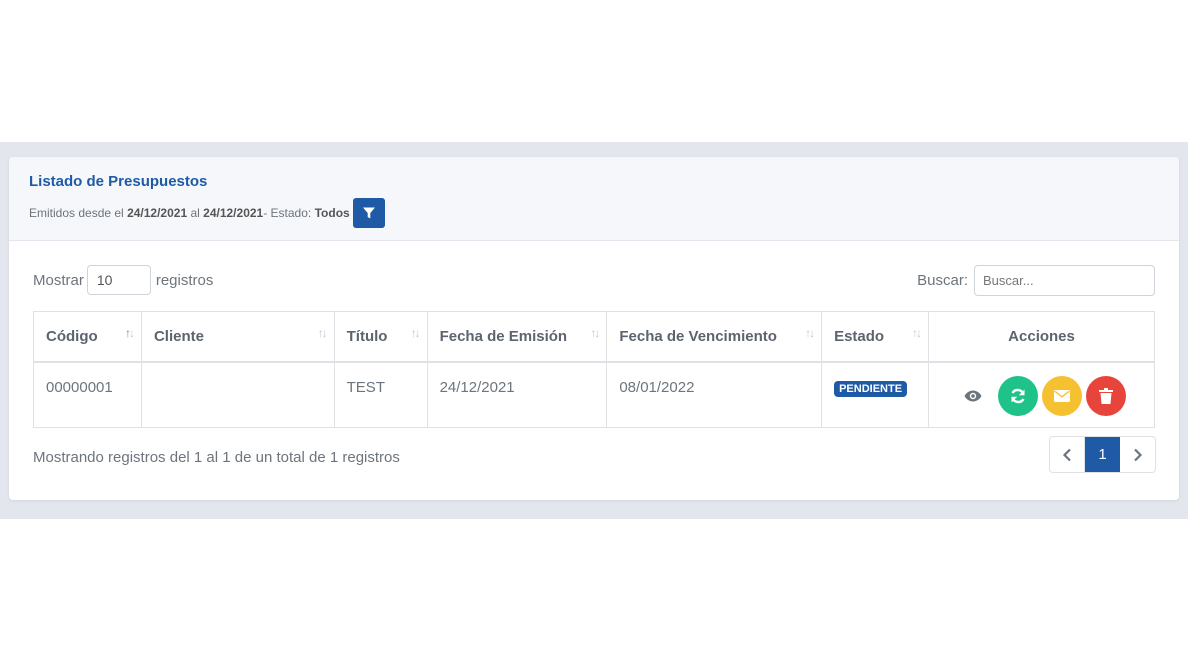  Describe the element at coordinates (942, 280) in the screenshot. I see `search-label: Buscar:` at that location.